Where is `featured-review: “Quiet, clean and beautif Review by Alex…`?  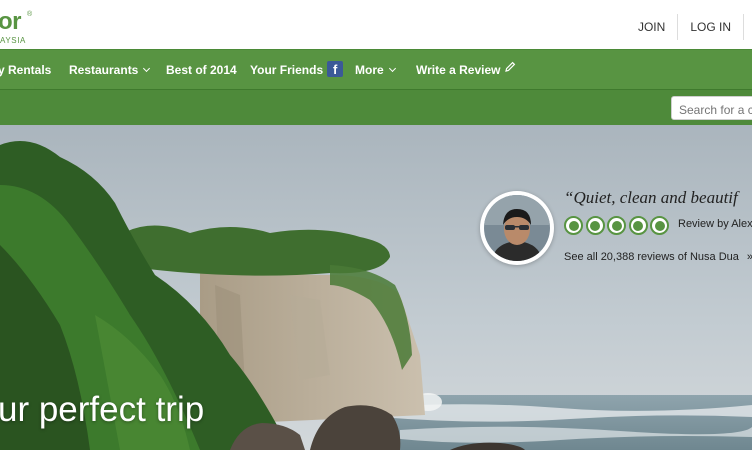 featured-review: “Quiet, clean and beautif Review by Alex… is located at coordinates (616, 228).